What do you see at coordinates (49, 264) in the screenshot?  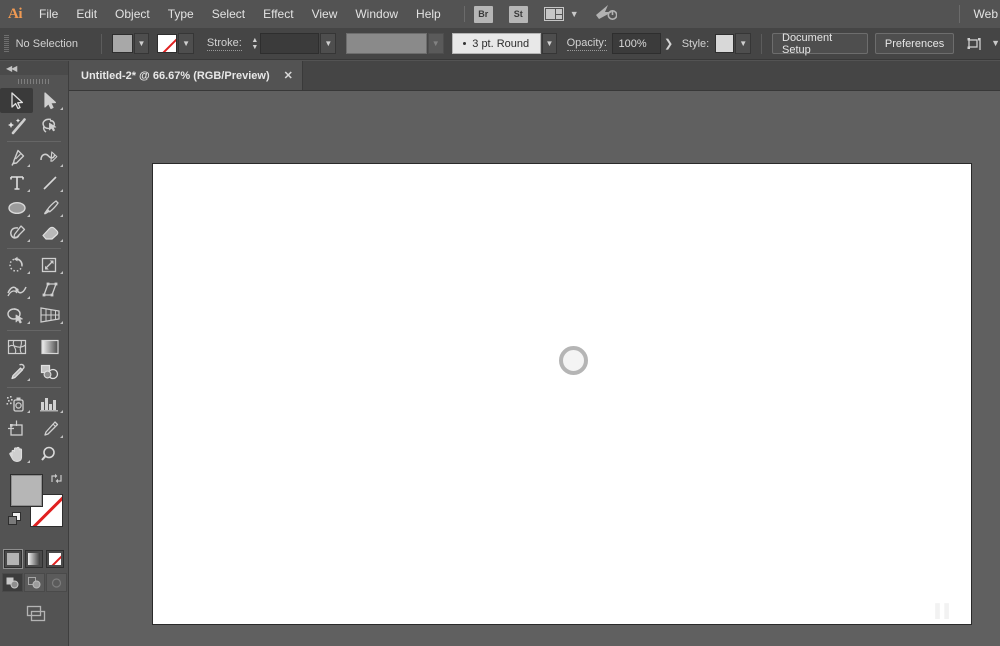 I see `scale-tool` at bounding box center [49, 264].